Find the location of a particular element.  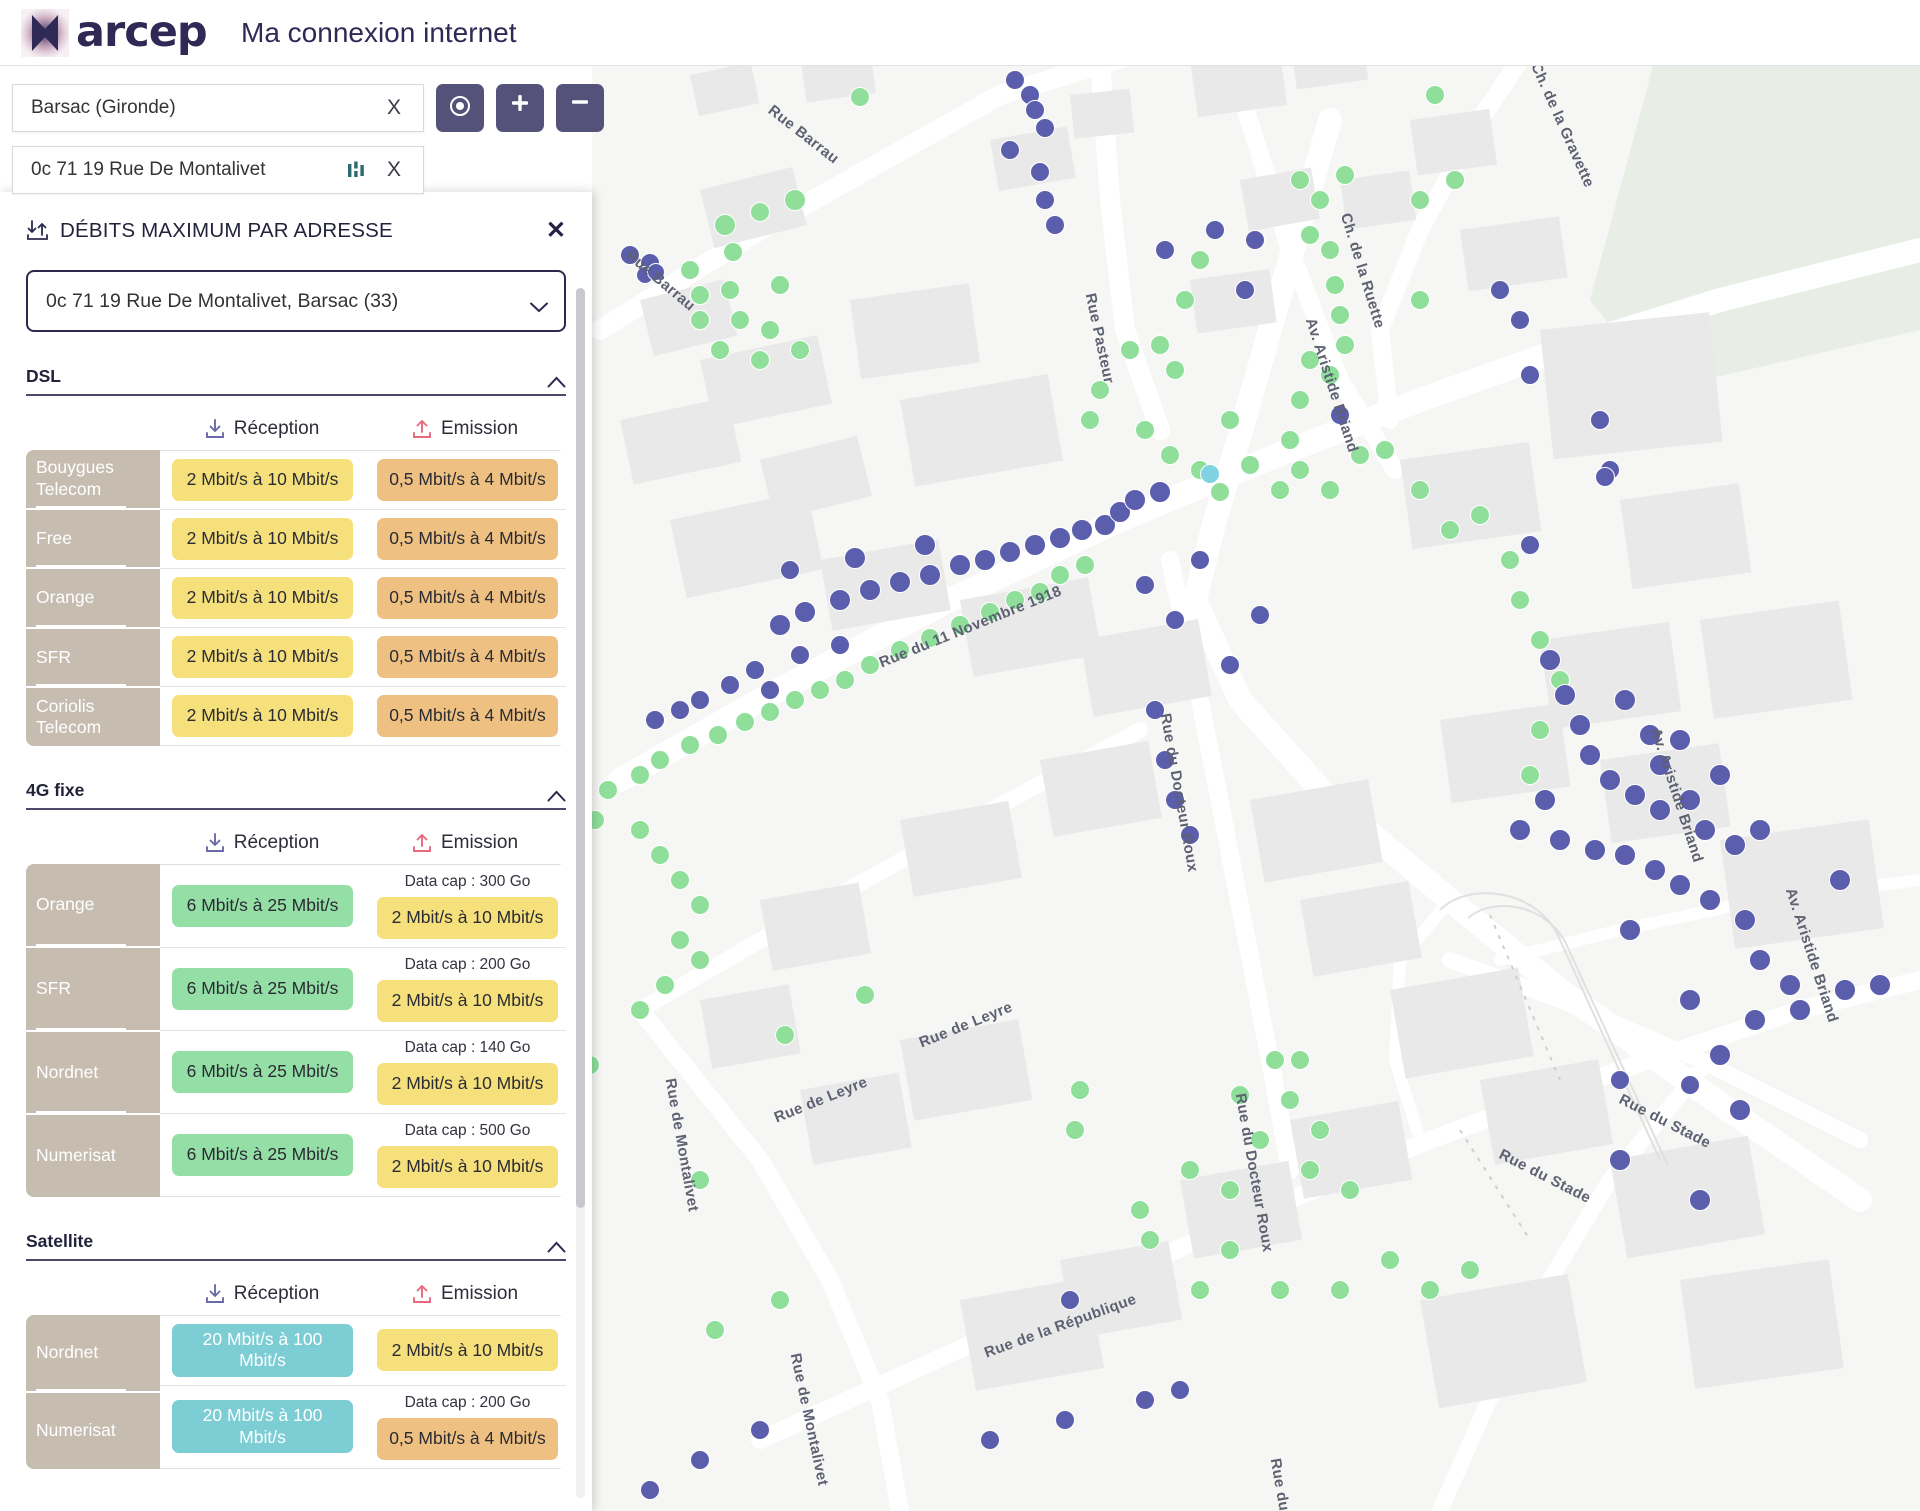

close-icon: ✕ is located at coordinates (556, 231).